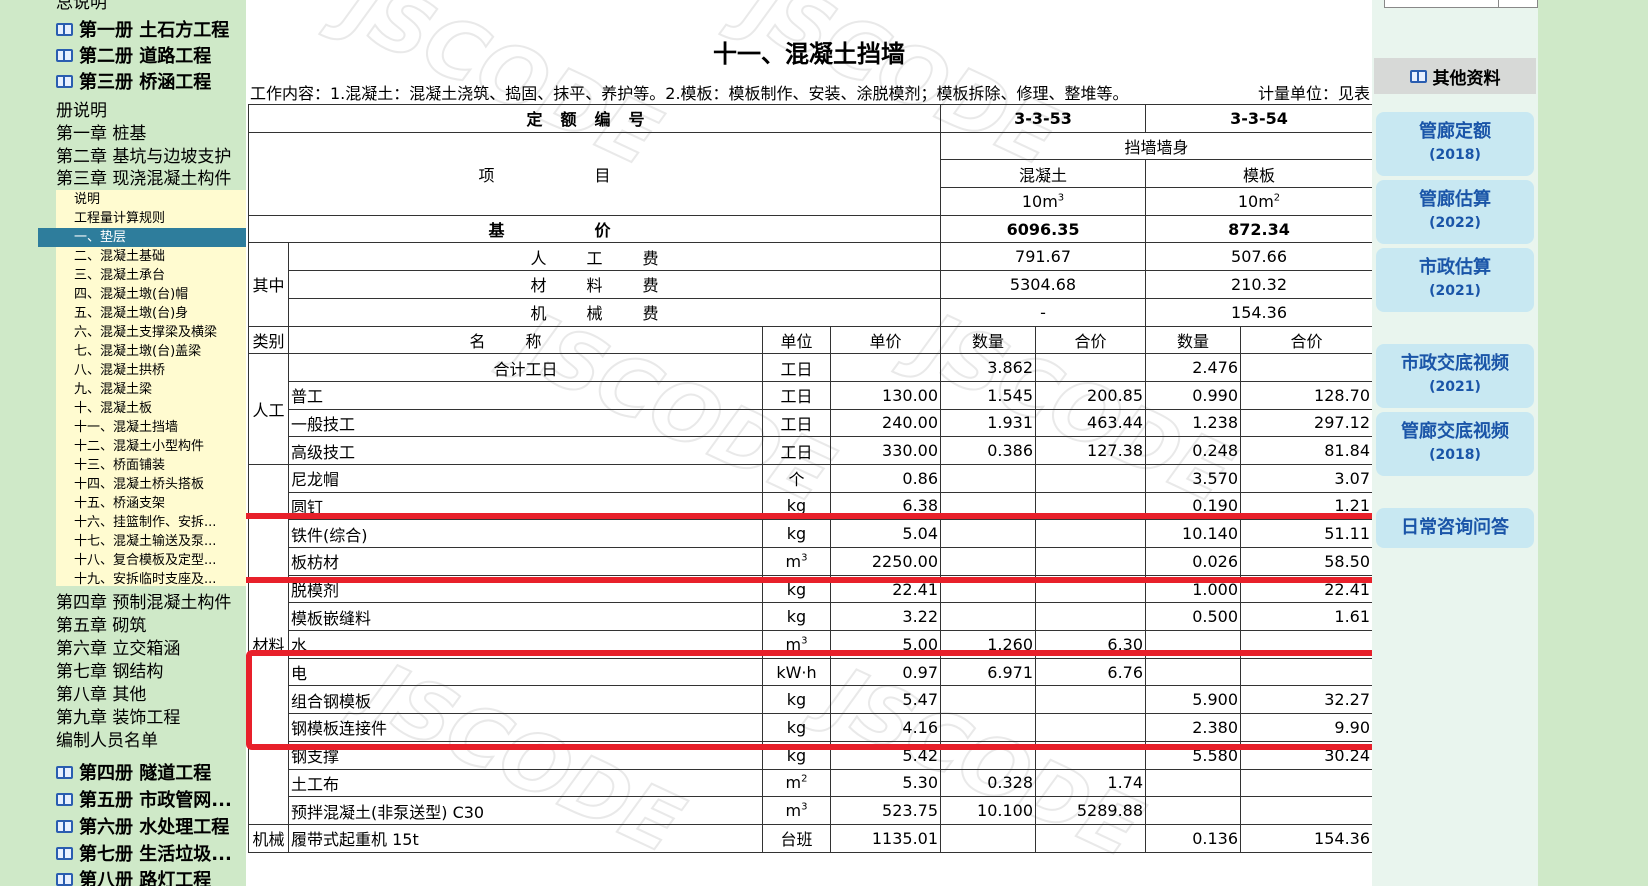 The height and width of the screenshot is (886, 1648). What do you see at coordinates (1091, 423) in the screenshot?
I see `resource-total-1: 463.44` at bounding box center [1091, 423].